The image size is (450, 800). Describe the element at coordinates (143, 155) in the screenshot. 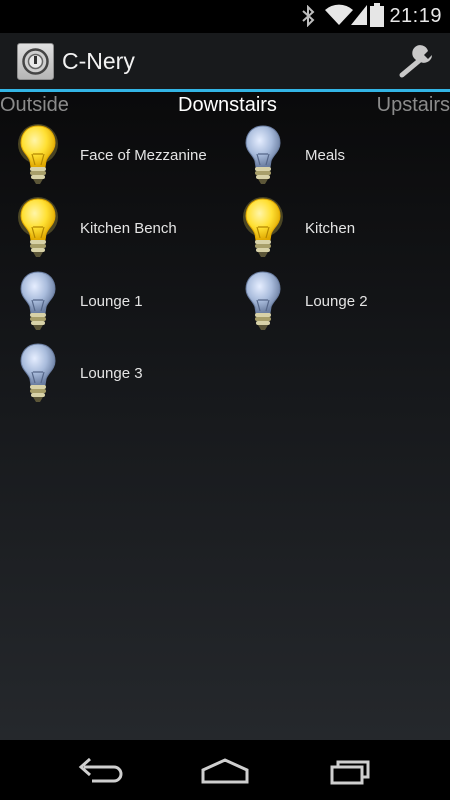

I see `light-label: Face of Mezzanine` at that location.